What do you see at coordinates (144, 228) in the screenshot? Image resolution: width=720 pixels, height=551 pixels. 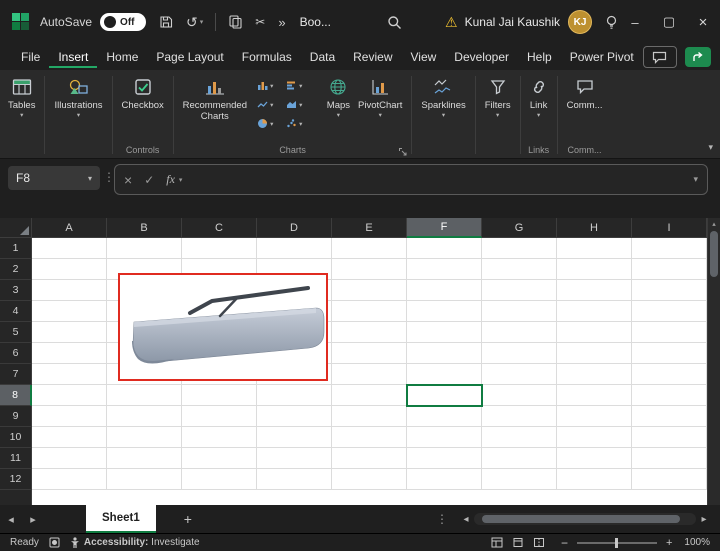 I see `column-header-B: B` at bounding box center [144, 228].